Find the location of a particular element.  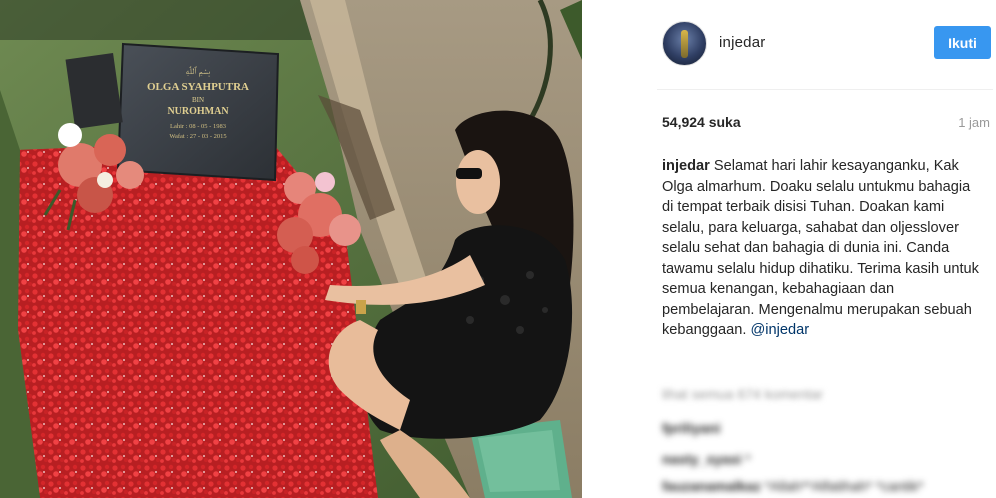

post-header: injedar Ikuti is located at coordinates (789, 44).